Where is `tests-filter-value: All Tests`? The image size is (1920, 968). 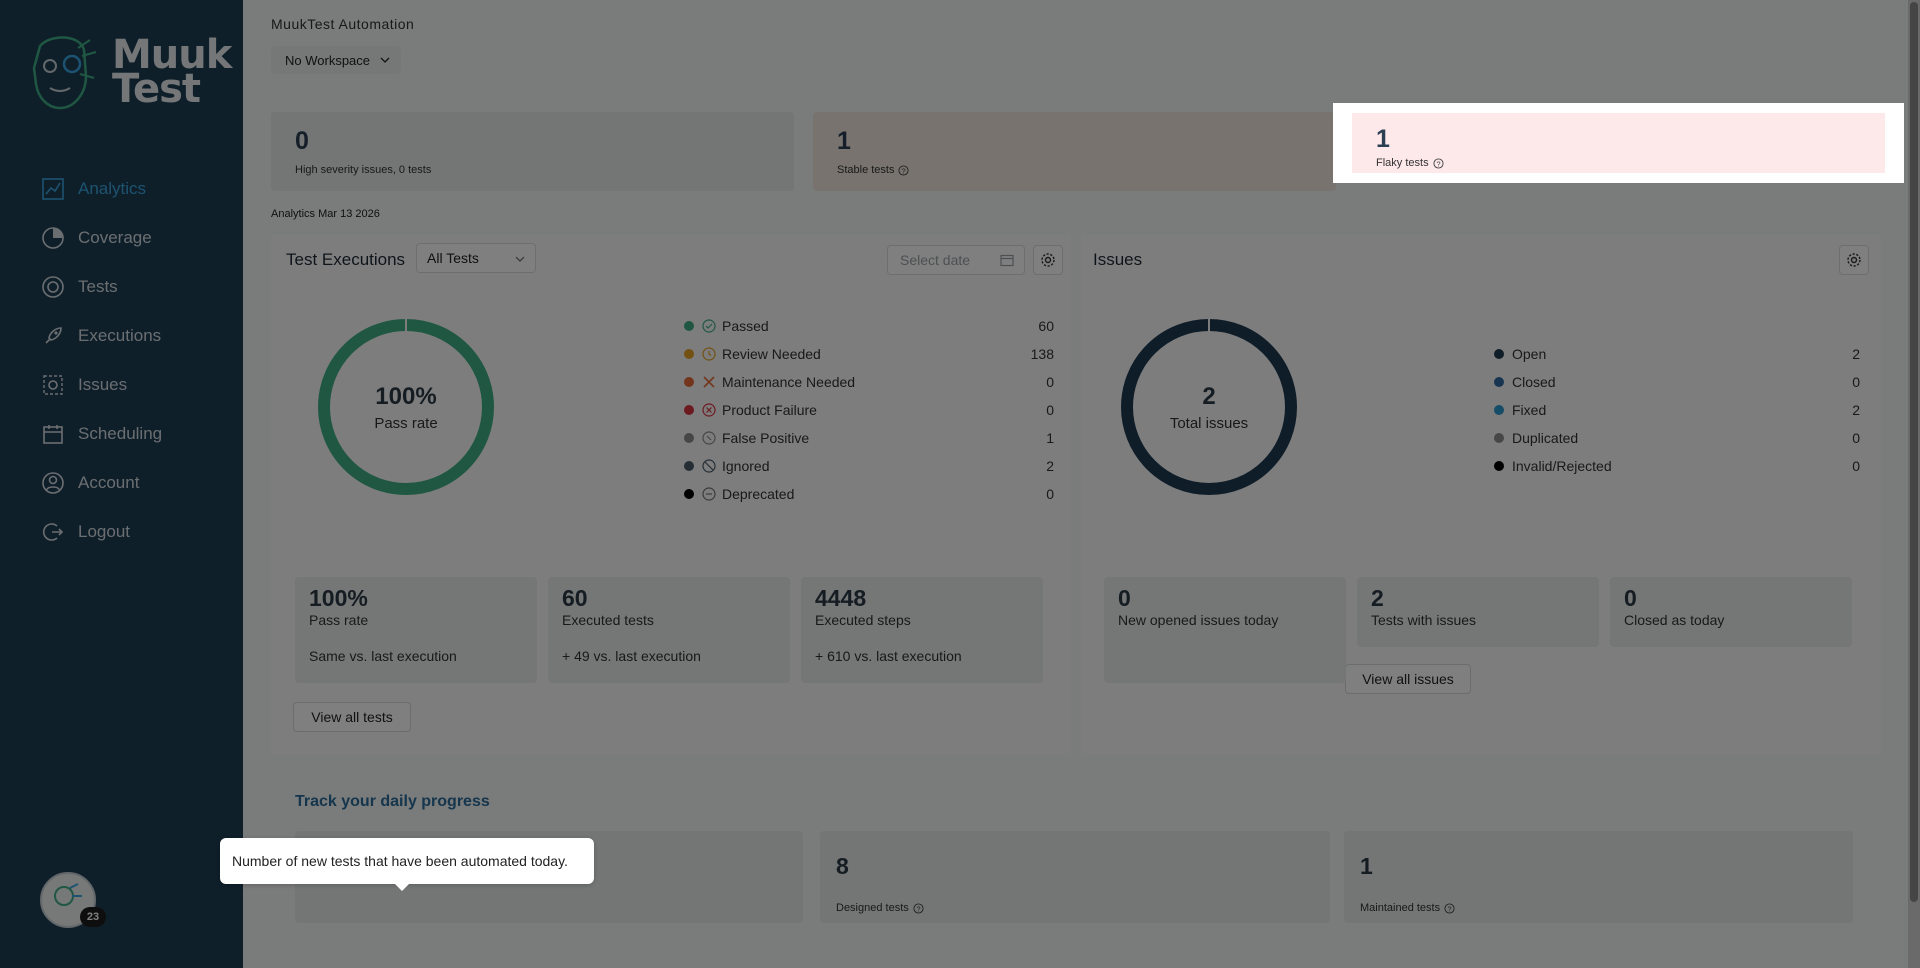
tests-filter-value: All Tests is located at coordinates (453, 258).